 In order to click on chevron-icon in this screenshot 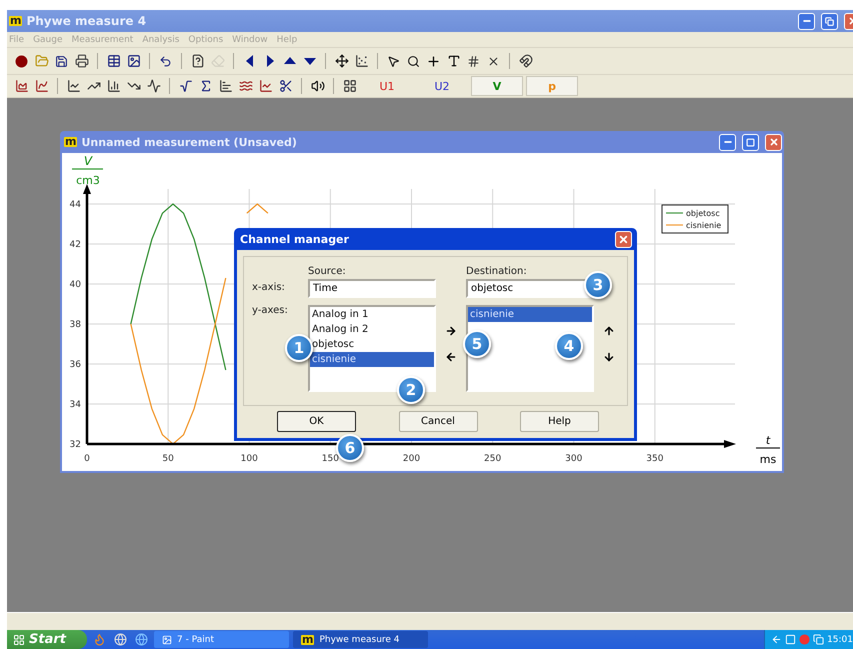, I will do `click(776, 639)`.